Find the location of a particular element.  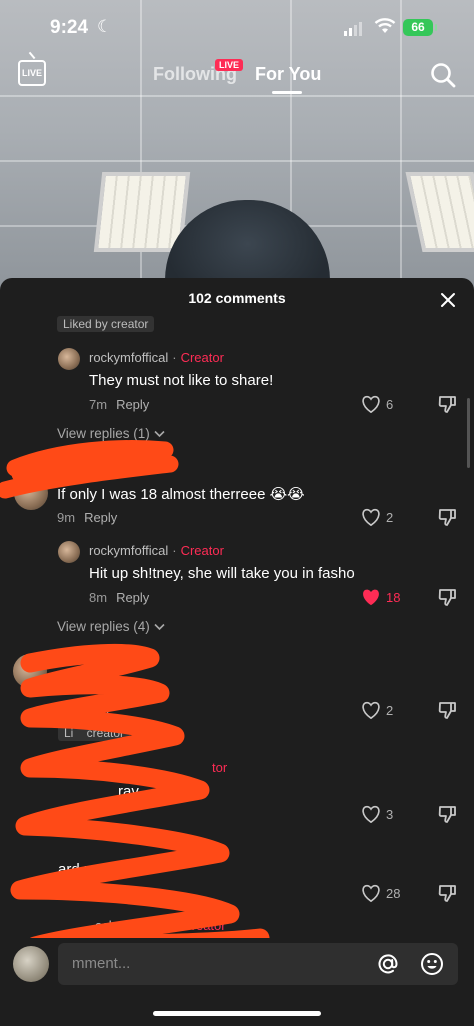

hat-figure is located at coordinates (247, 245).